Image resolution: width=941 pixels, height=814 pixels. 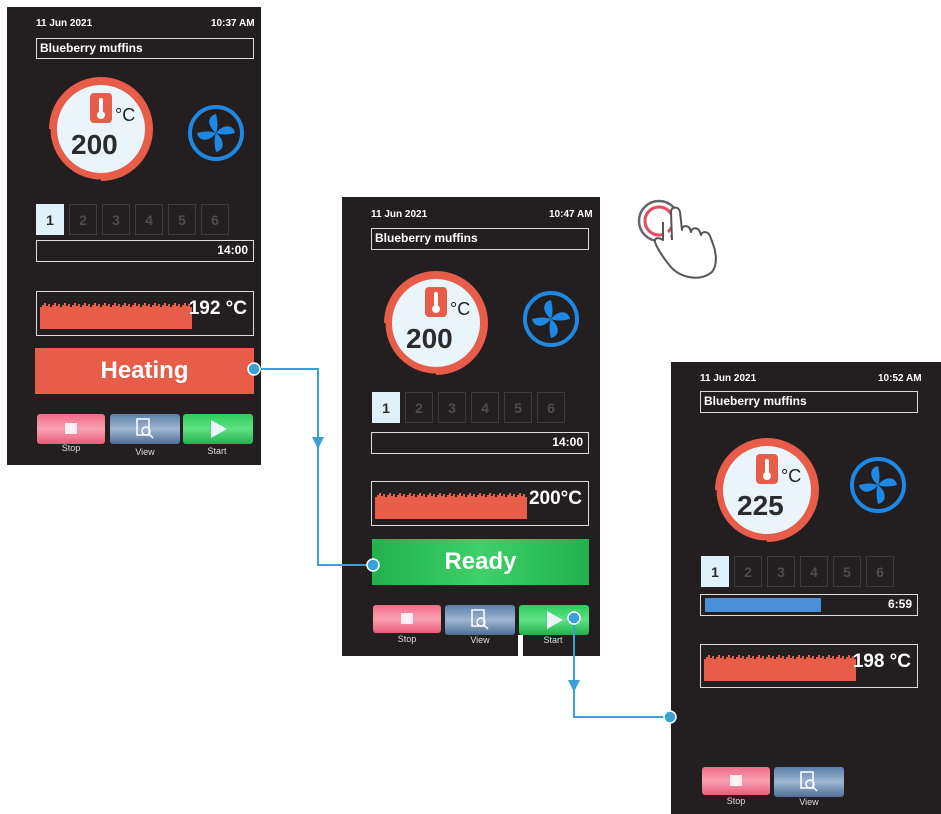 I want to click on touch-hand-icon, so click(x=677, y=239).